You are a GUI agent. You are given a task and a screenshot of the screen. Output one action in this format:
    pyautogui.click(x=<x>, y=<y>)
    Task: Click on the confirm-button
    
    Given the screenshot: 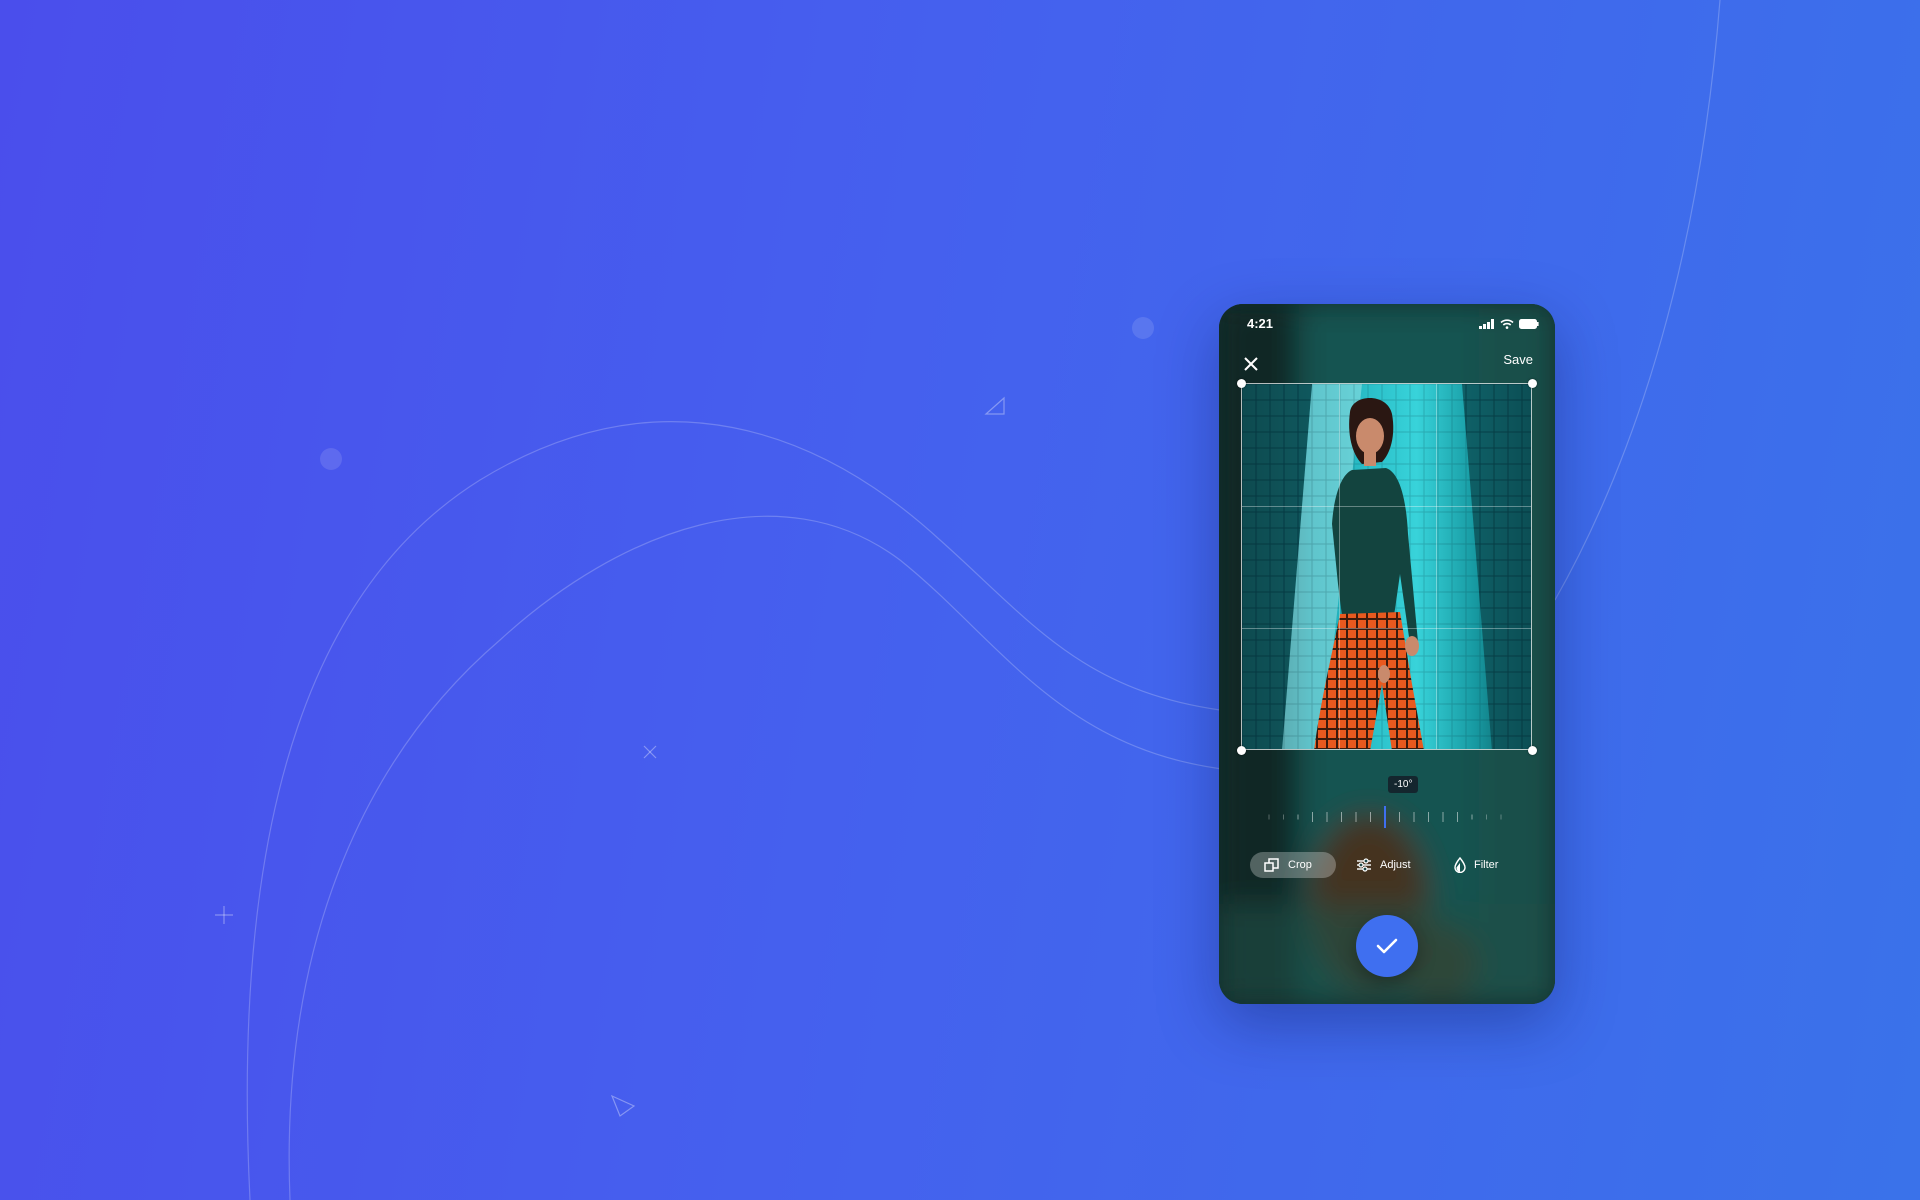 What is the action you would take?
    pyautogui.click(x=1387, y=946)
    